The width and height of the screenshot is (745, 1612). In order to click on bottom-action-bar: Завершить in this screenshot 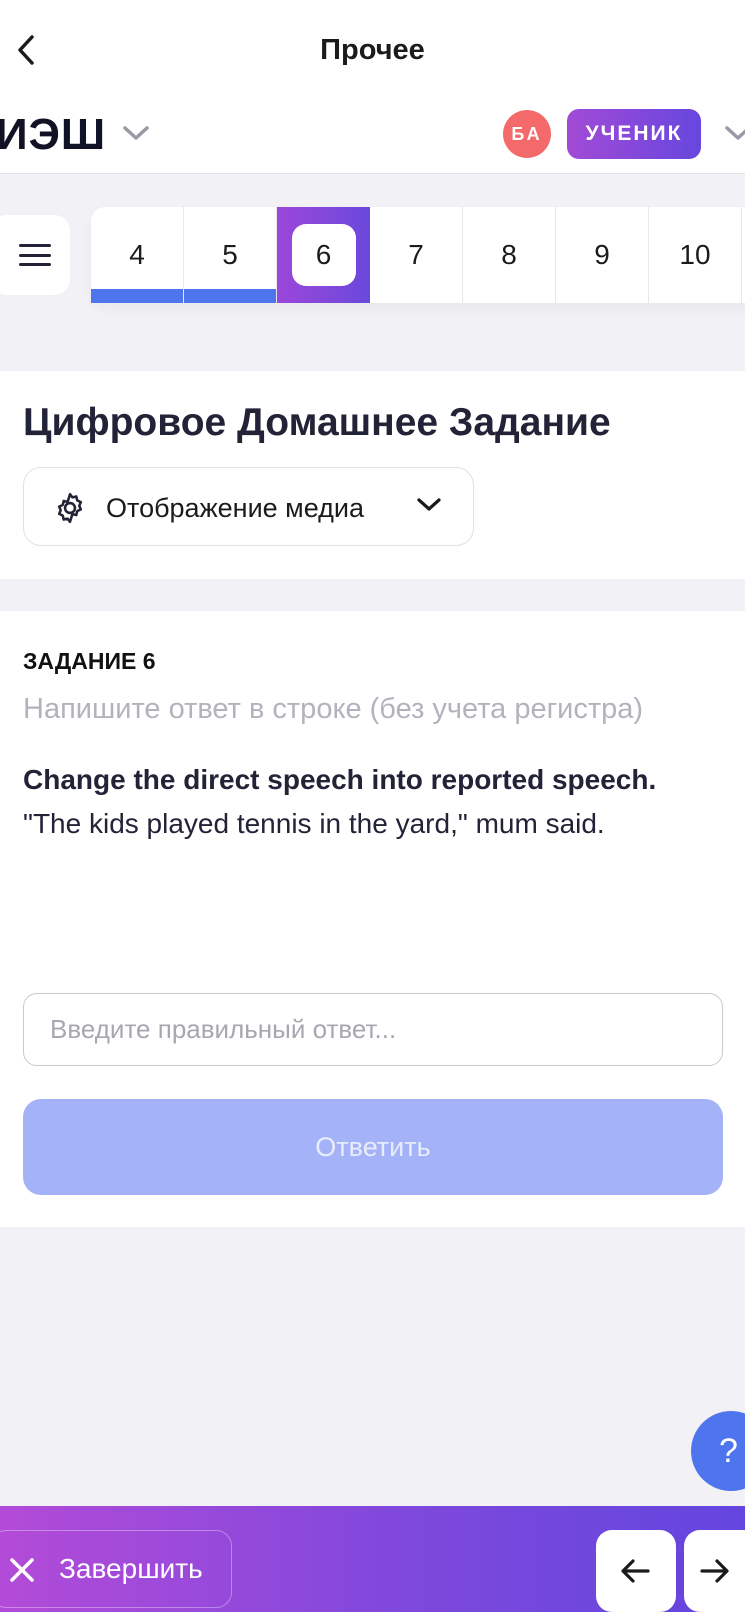, I will do `click(372, 1559)`.